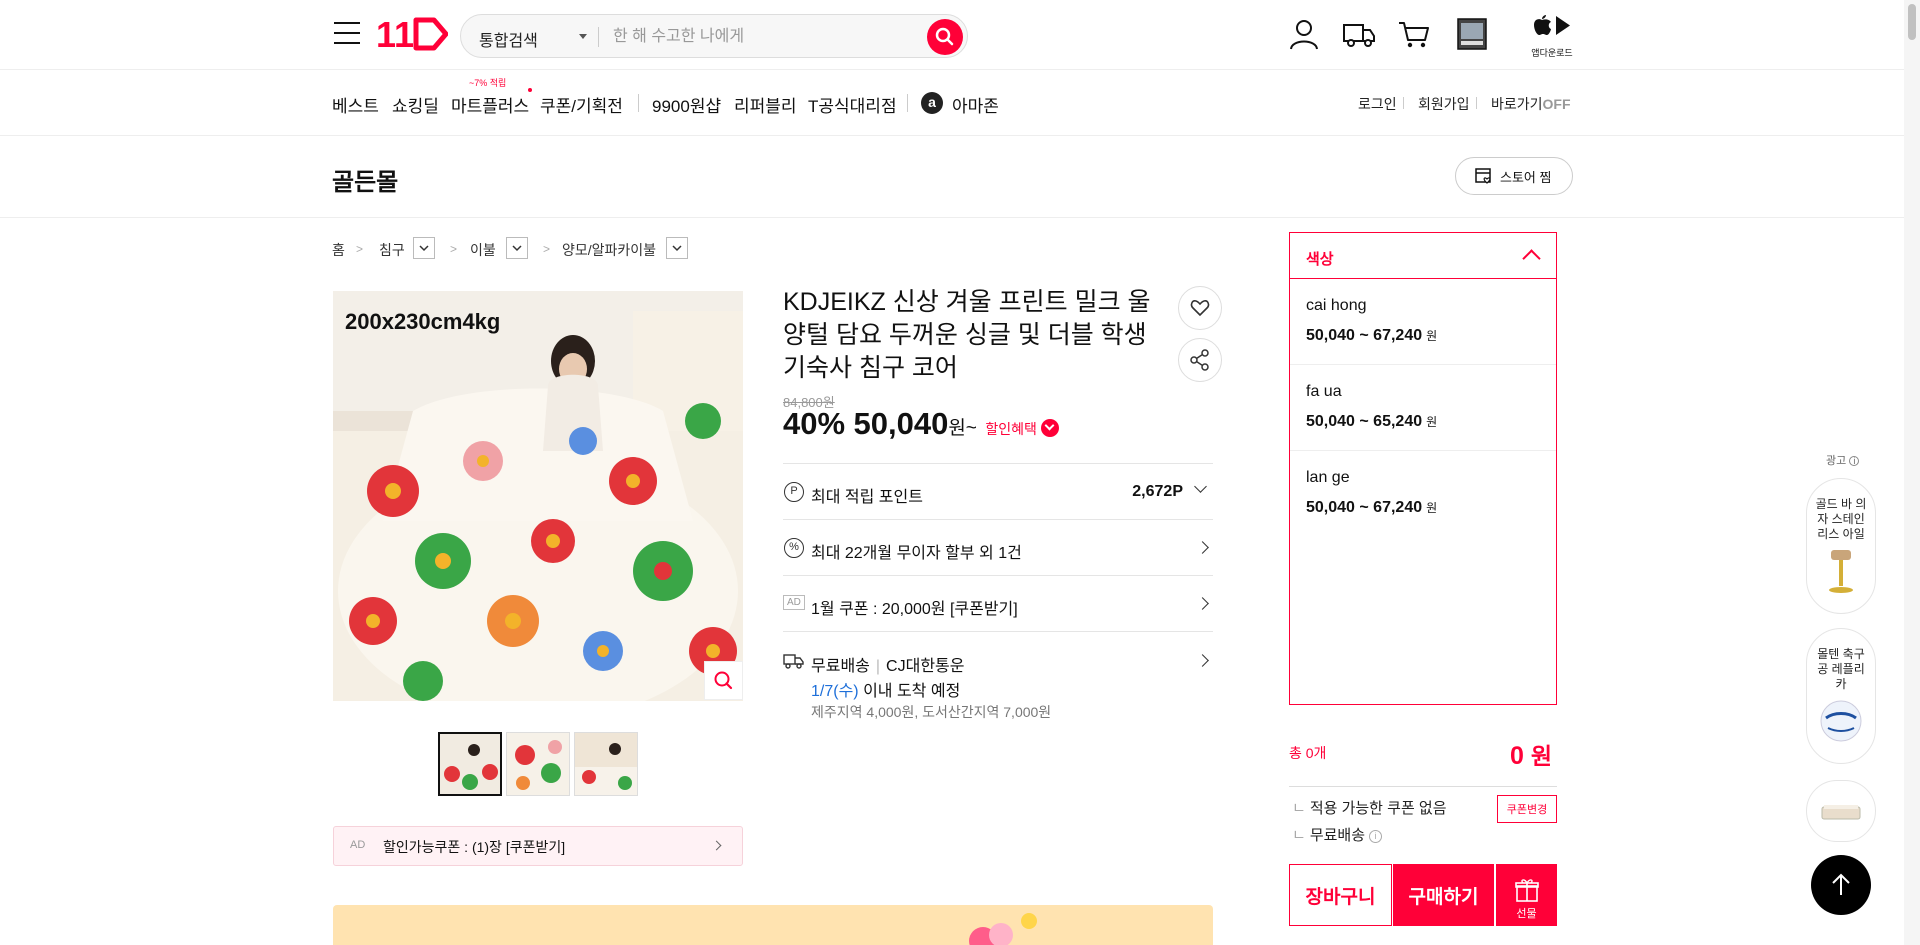  I want to click on ad-tag: AD, so click(794, 602).